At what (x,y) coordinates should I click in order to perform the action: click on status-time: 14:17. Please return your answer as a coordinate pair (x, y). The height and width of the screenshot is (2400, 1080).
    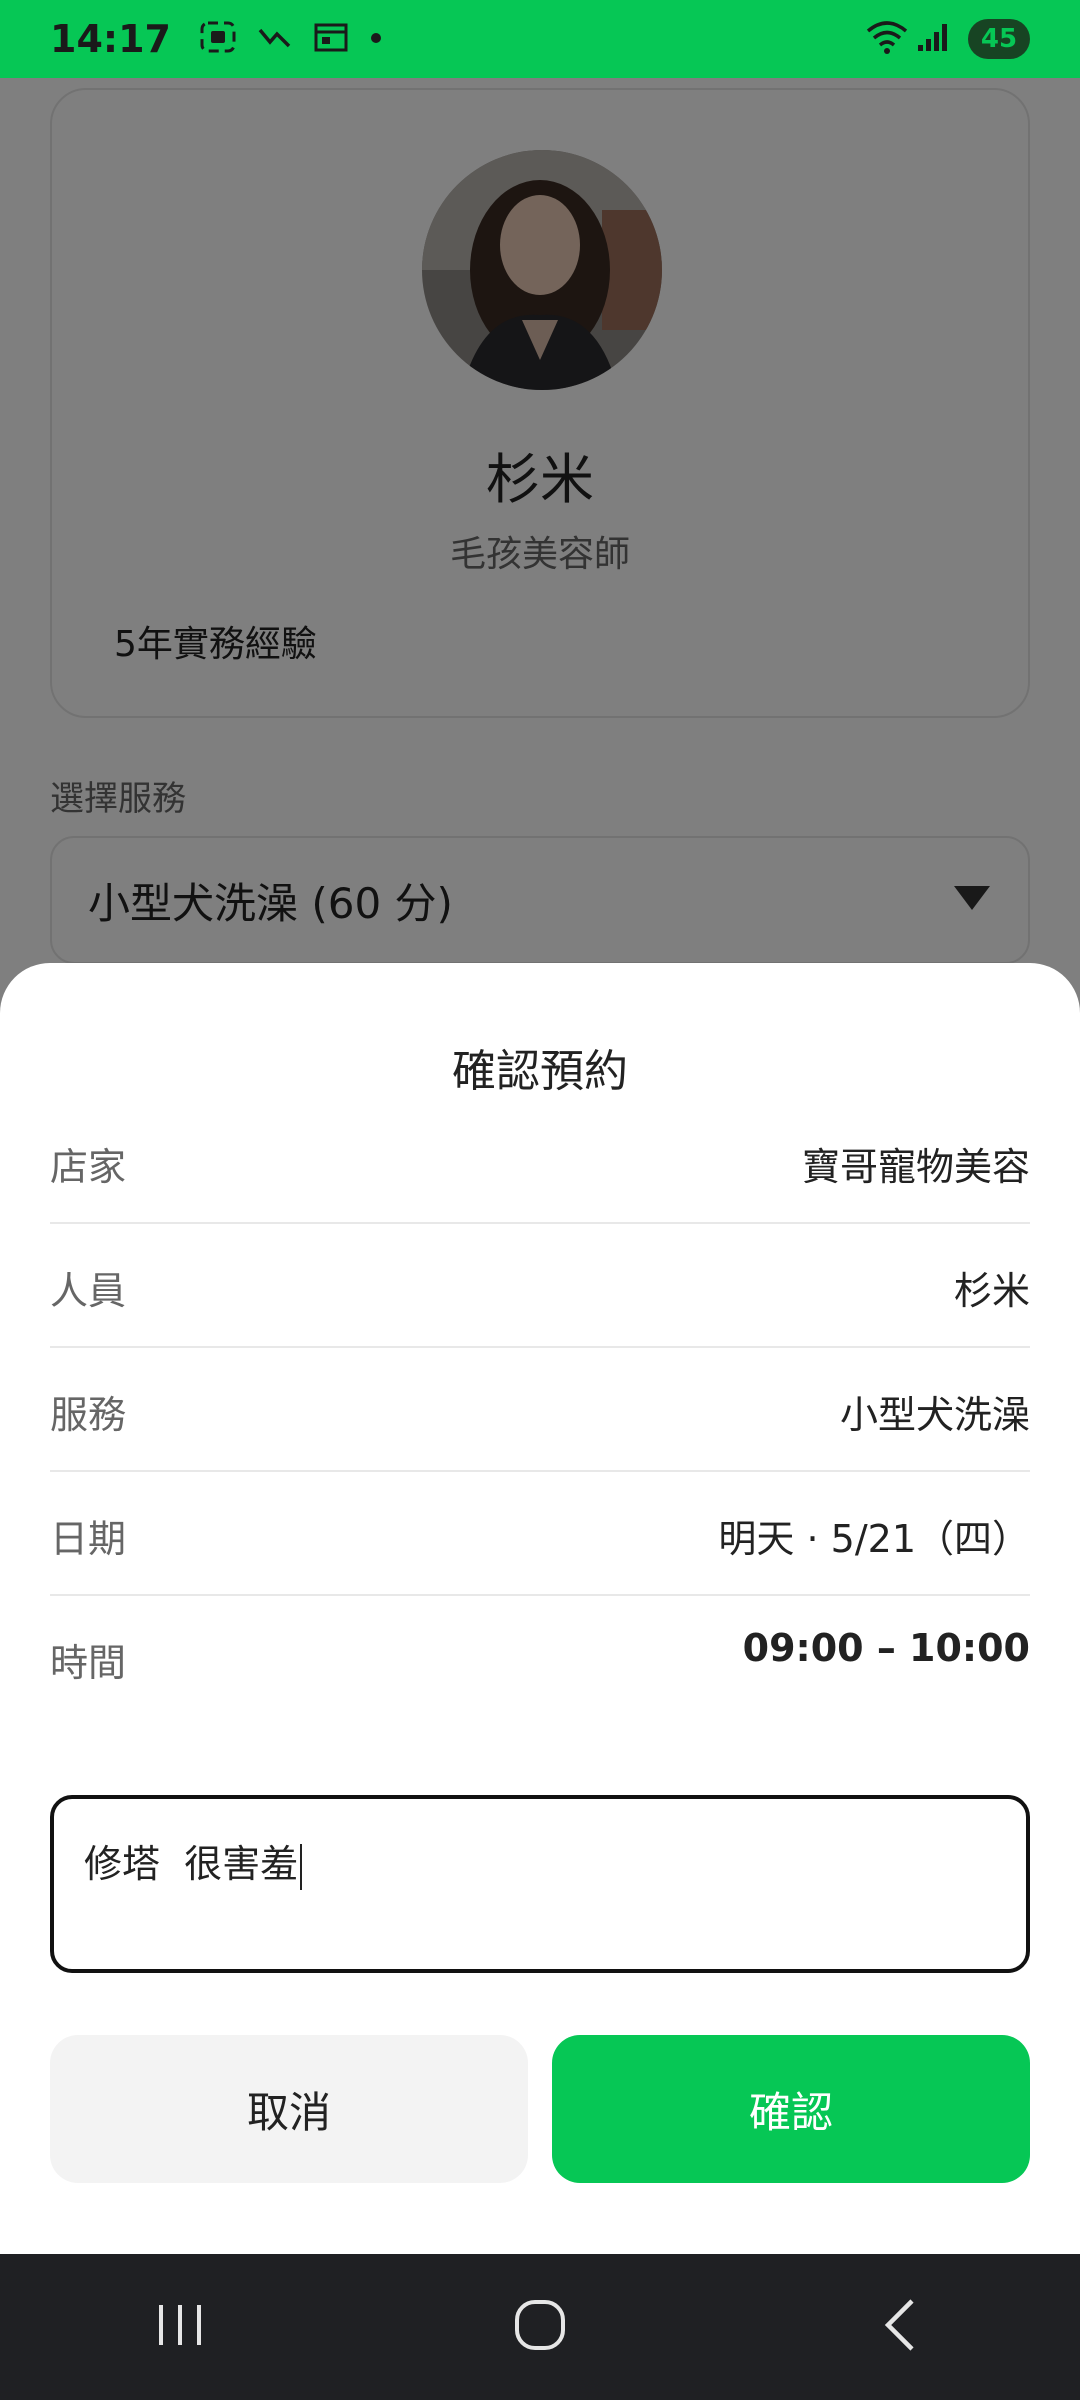
    Looking at the image, I should click on (110, 39).